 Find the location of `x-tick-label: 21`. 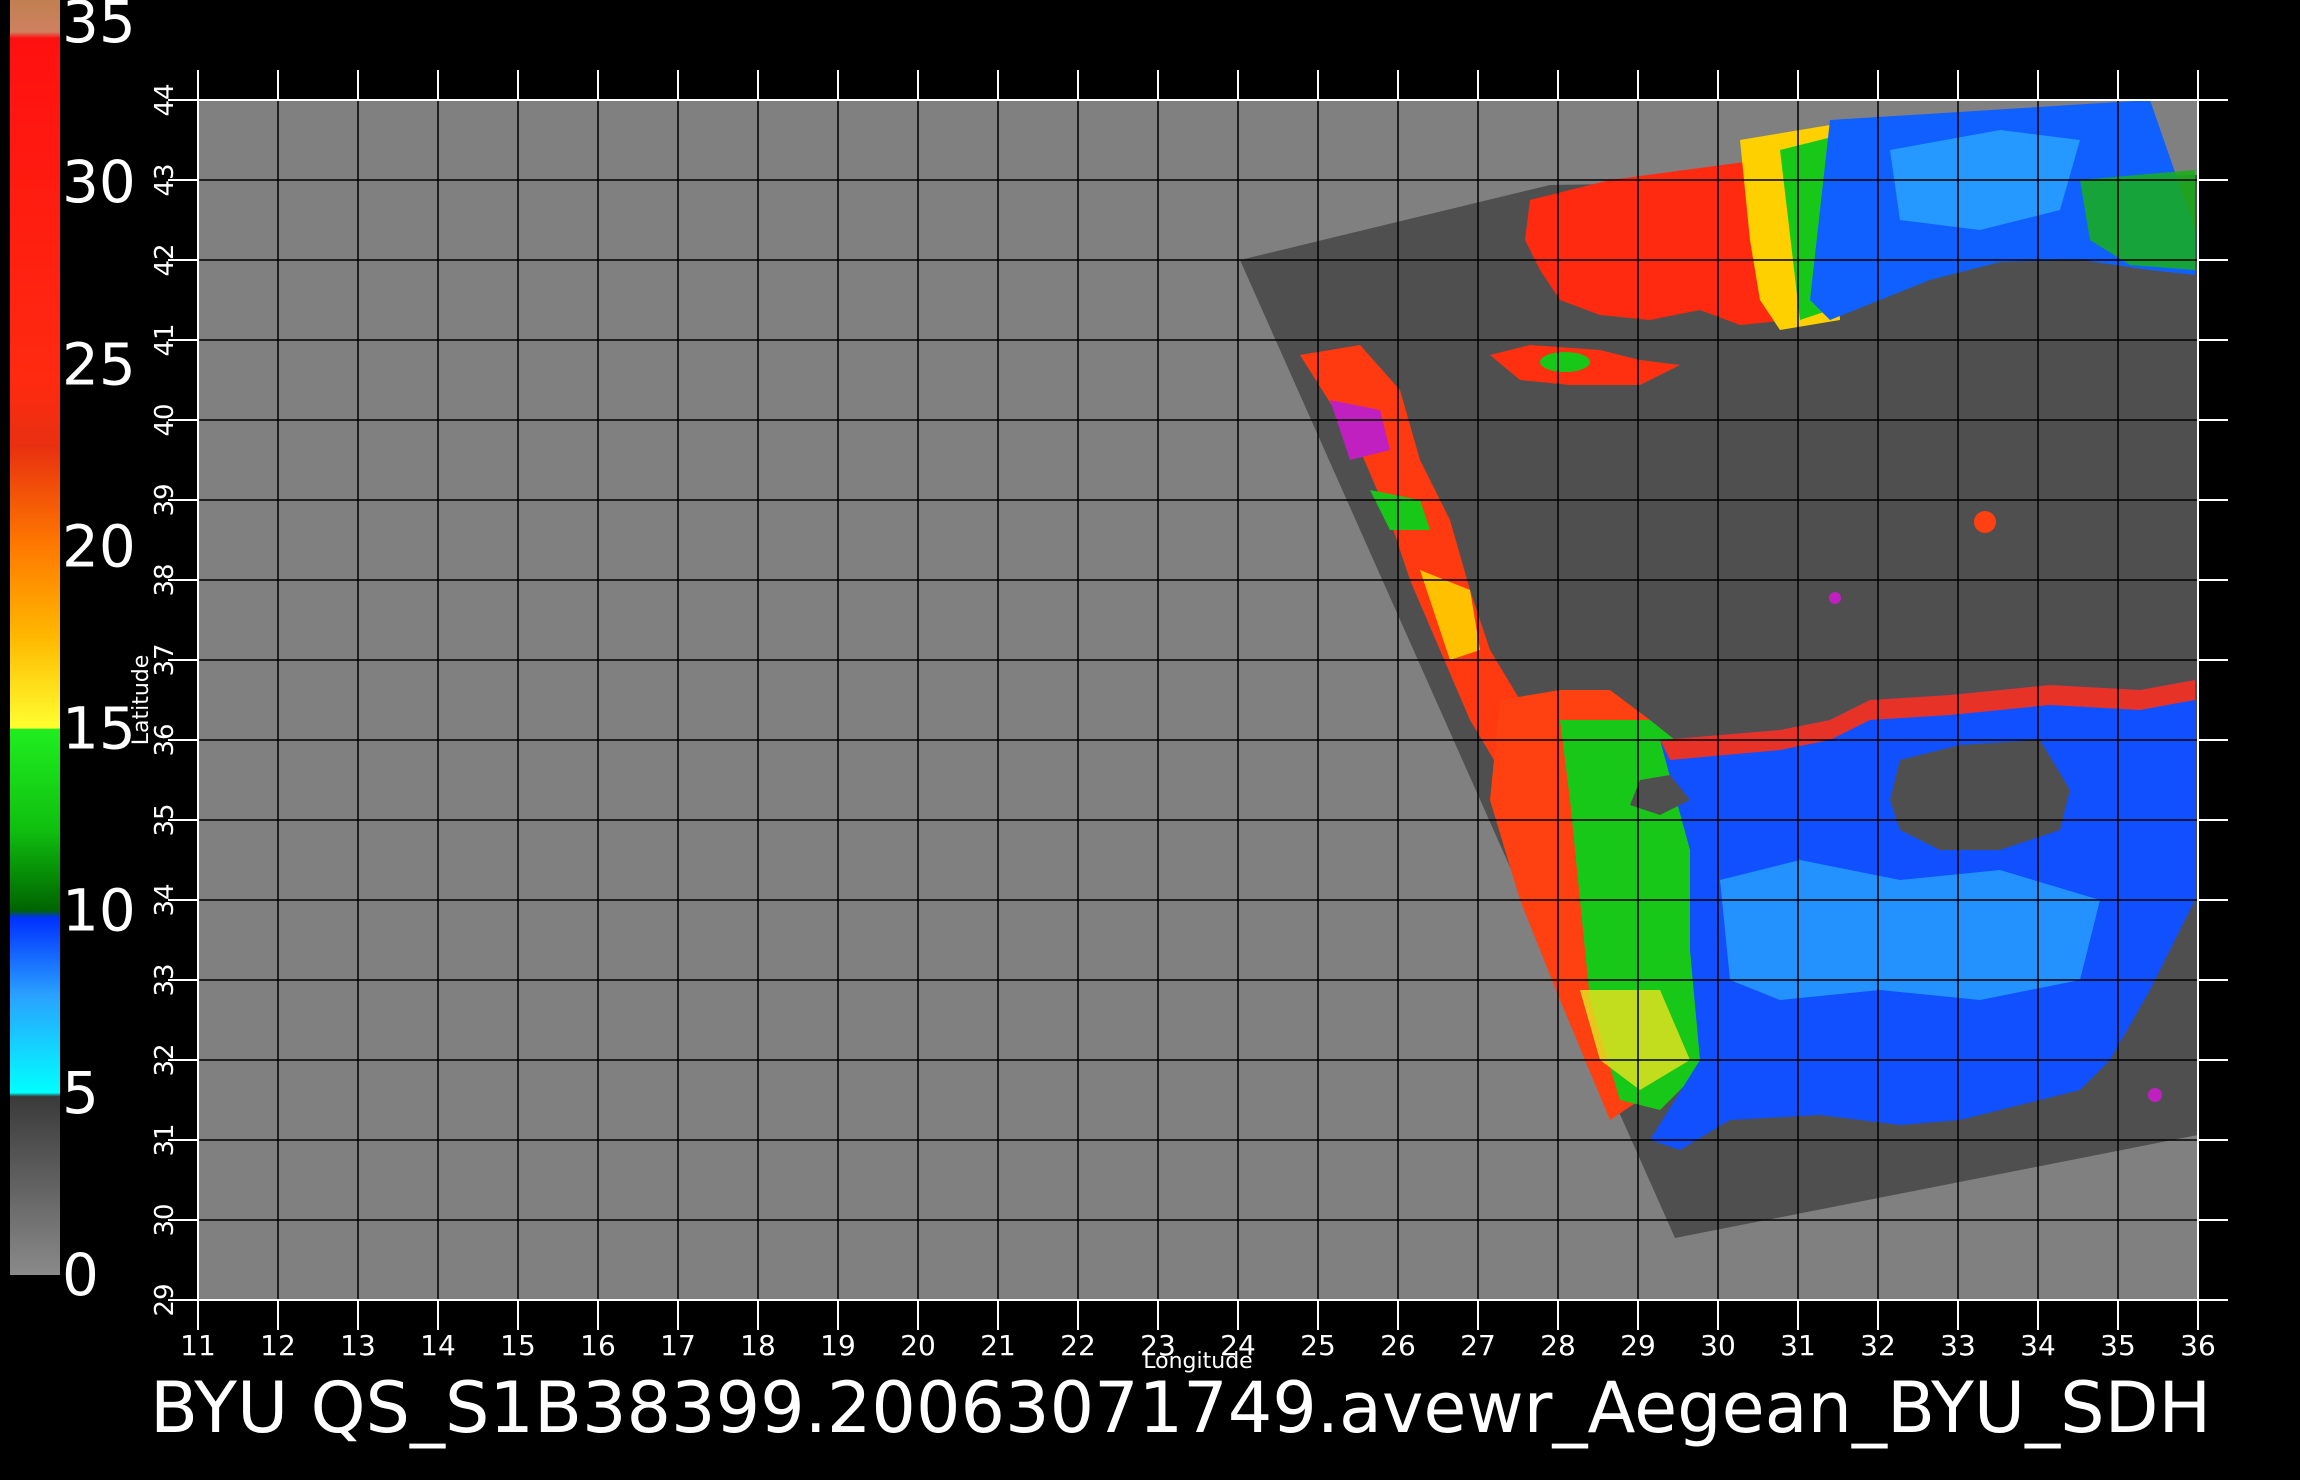

x-tick-label: 21 is located at coordinates (998, 1345).